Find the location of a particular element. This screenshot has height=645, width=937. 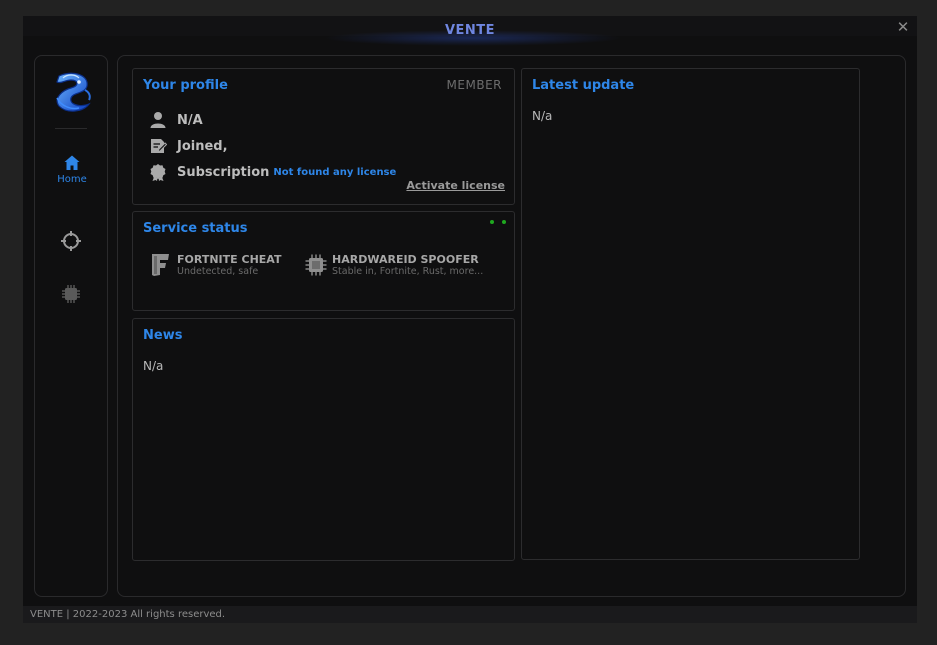

role-badge: MEMBER is located at coordinates (474, 85).